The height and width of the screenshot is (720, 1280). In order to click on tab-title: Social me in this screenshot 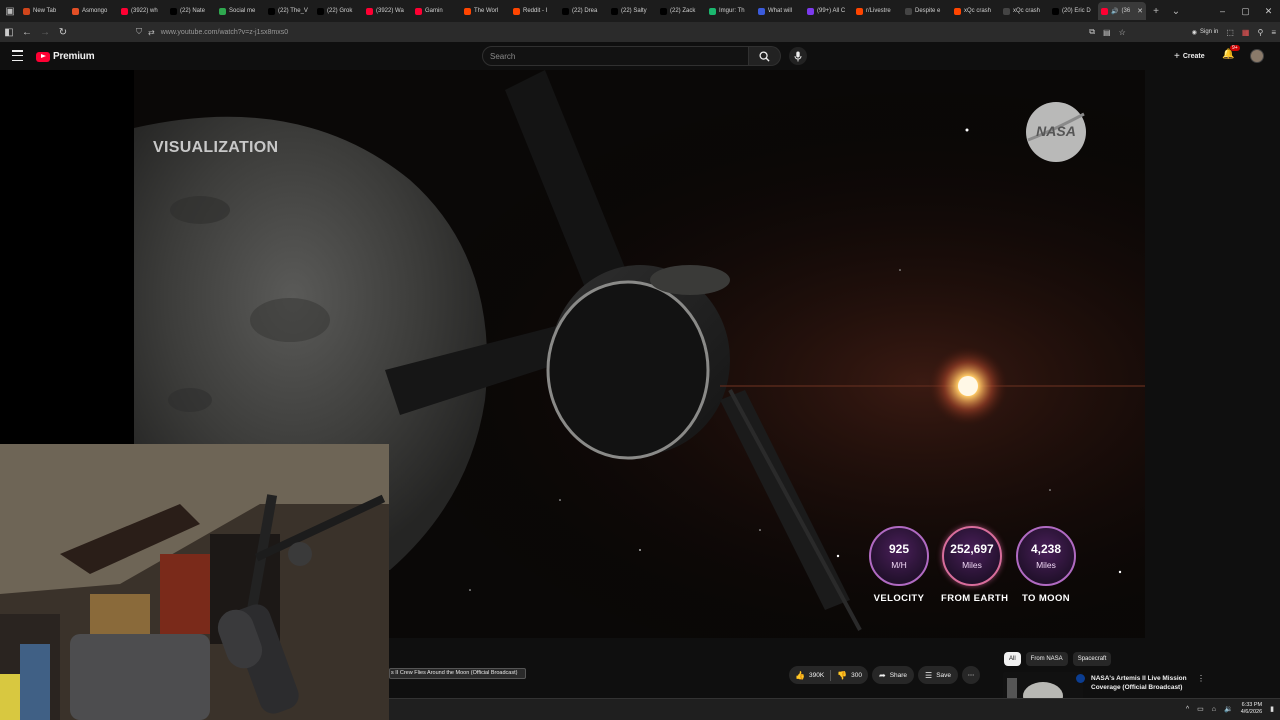, I will do `click(242, 11)`.